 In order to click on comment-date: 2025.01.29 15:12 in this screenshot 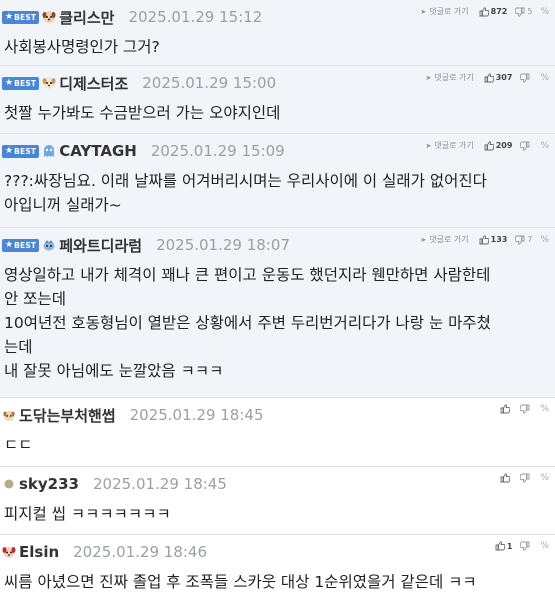, I will do `click(195, 17)`.